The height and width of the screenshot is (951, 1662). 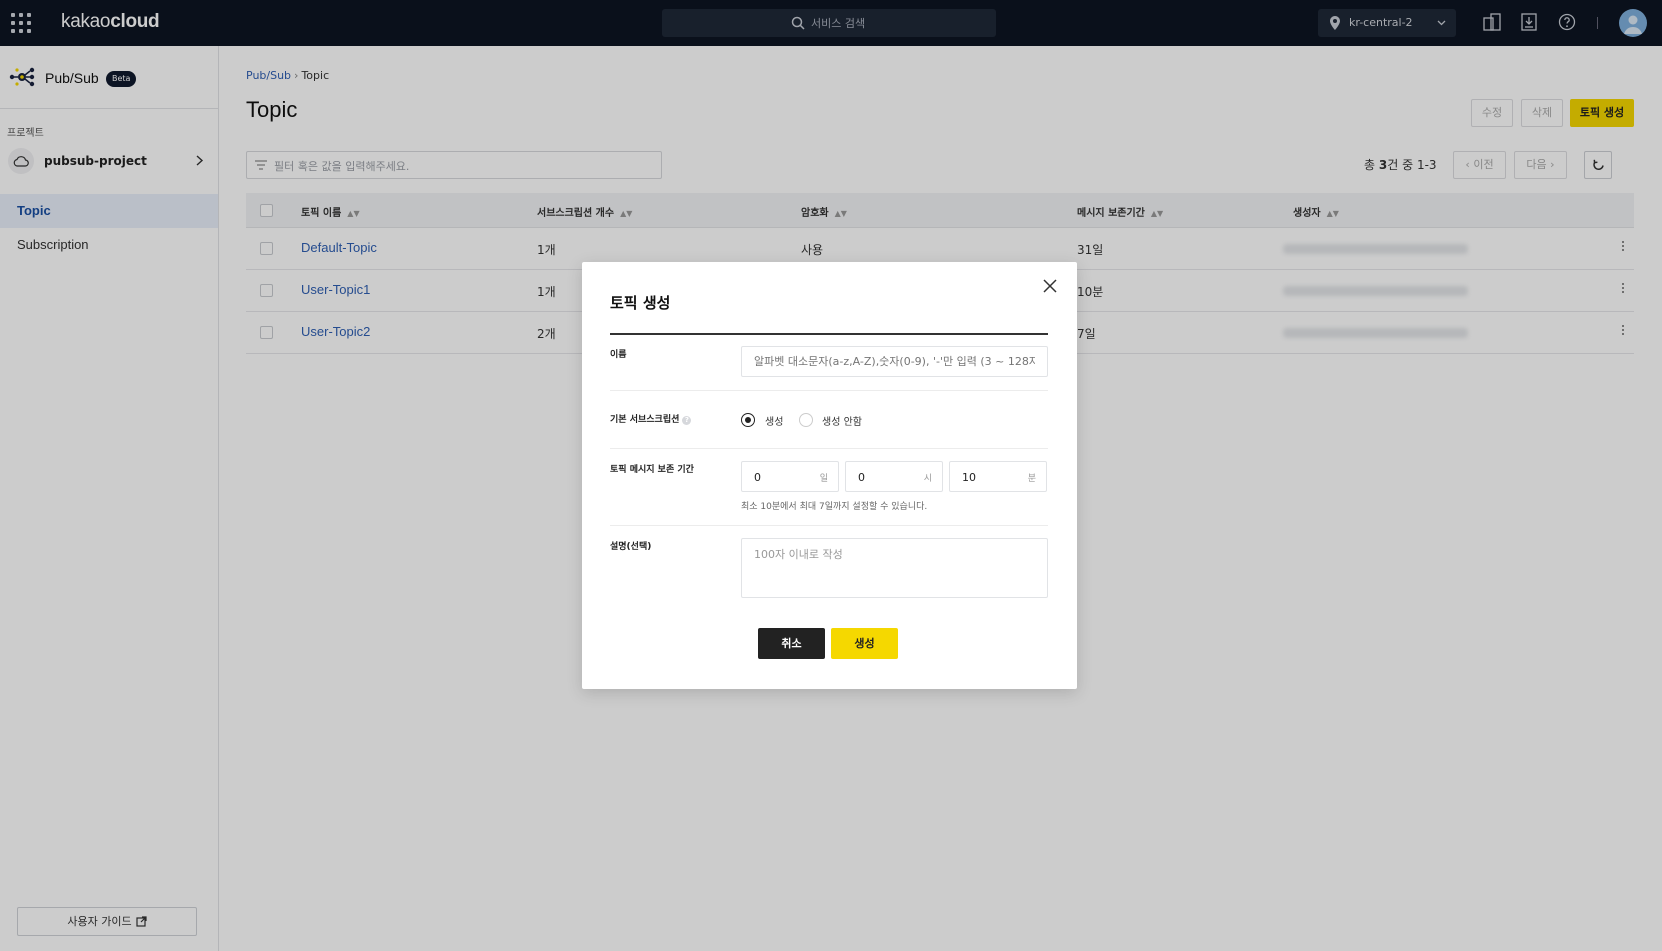 What do you see at coordinates (998, 476) in the screenshot?
I see `retention-minutes-input: 10 분` at bounding box center [998, 476].